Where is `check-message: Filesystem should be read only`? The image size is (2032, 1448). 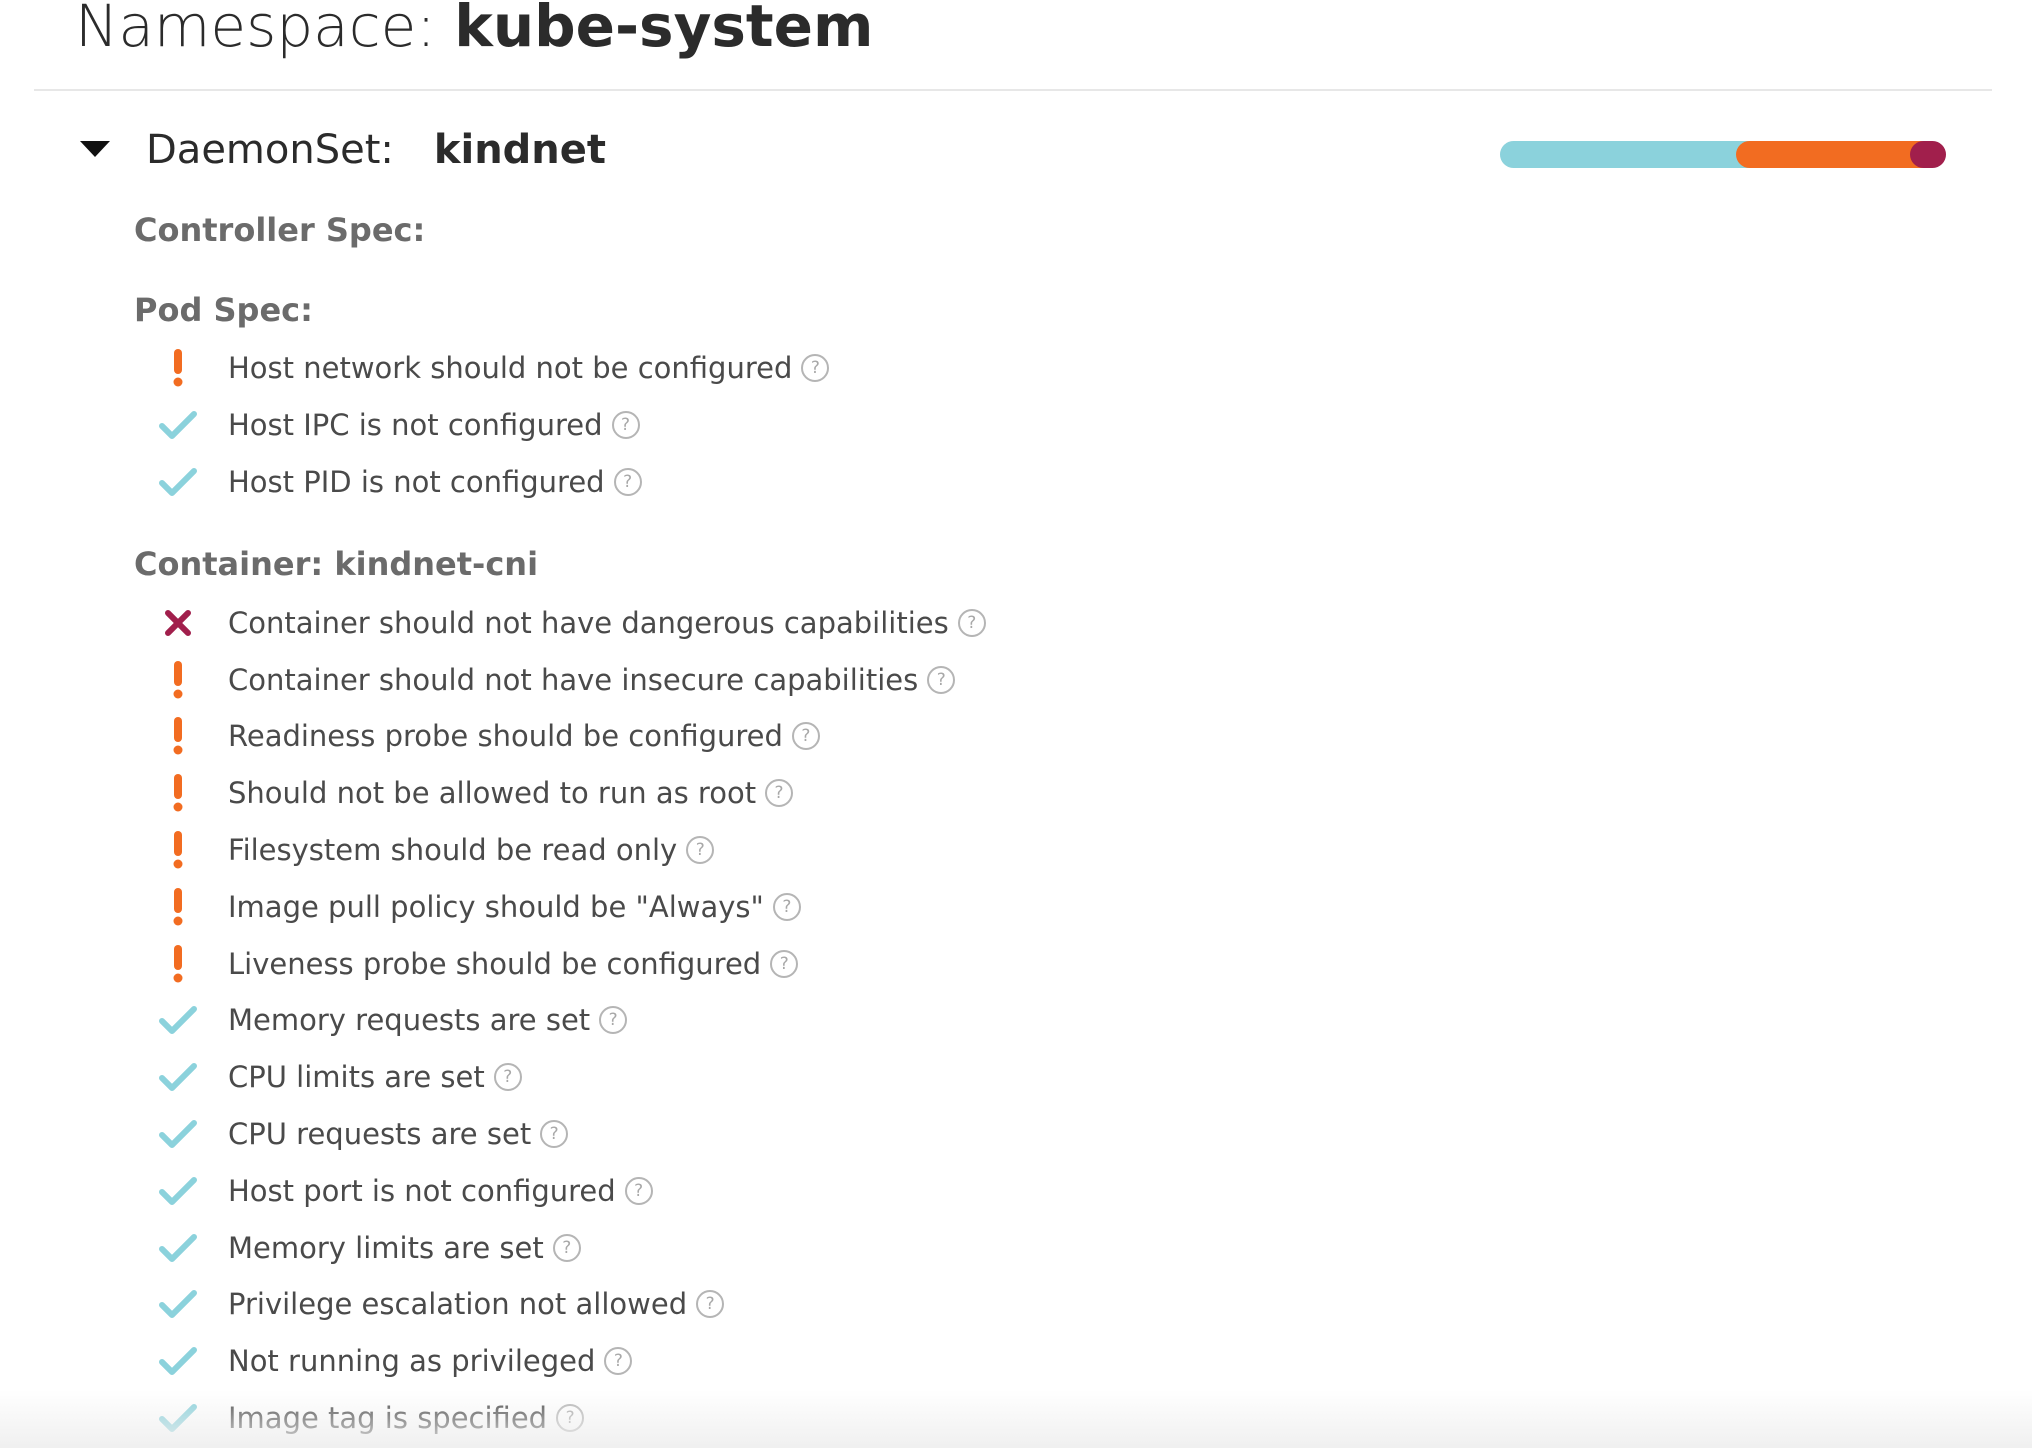
check-message: Filesystem should be read only is located at coordinates (453, 849).